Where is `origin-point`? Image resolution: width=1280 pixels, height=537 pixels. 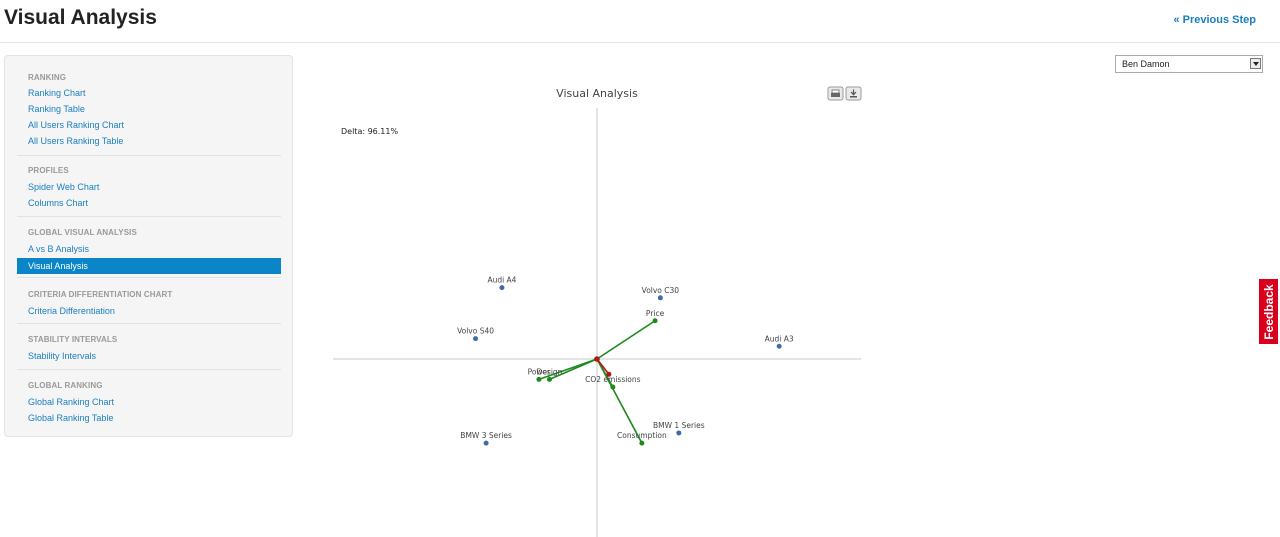 origin-point is located at coordinates (597, 359).